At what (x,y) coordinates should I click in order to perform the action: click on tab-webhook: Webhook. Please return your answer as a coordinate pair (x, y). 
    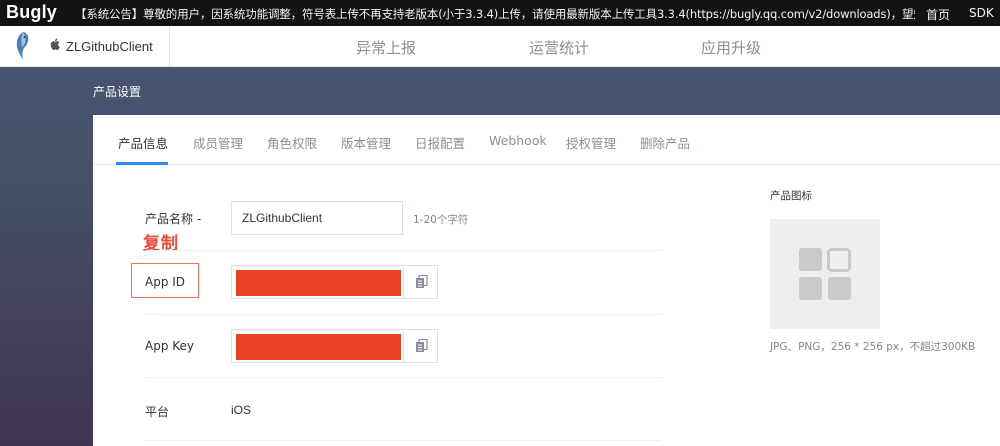
    Looking at the image, I should click on (518, 140).